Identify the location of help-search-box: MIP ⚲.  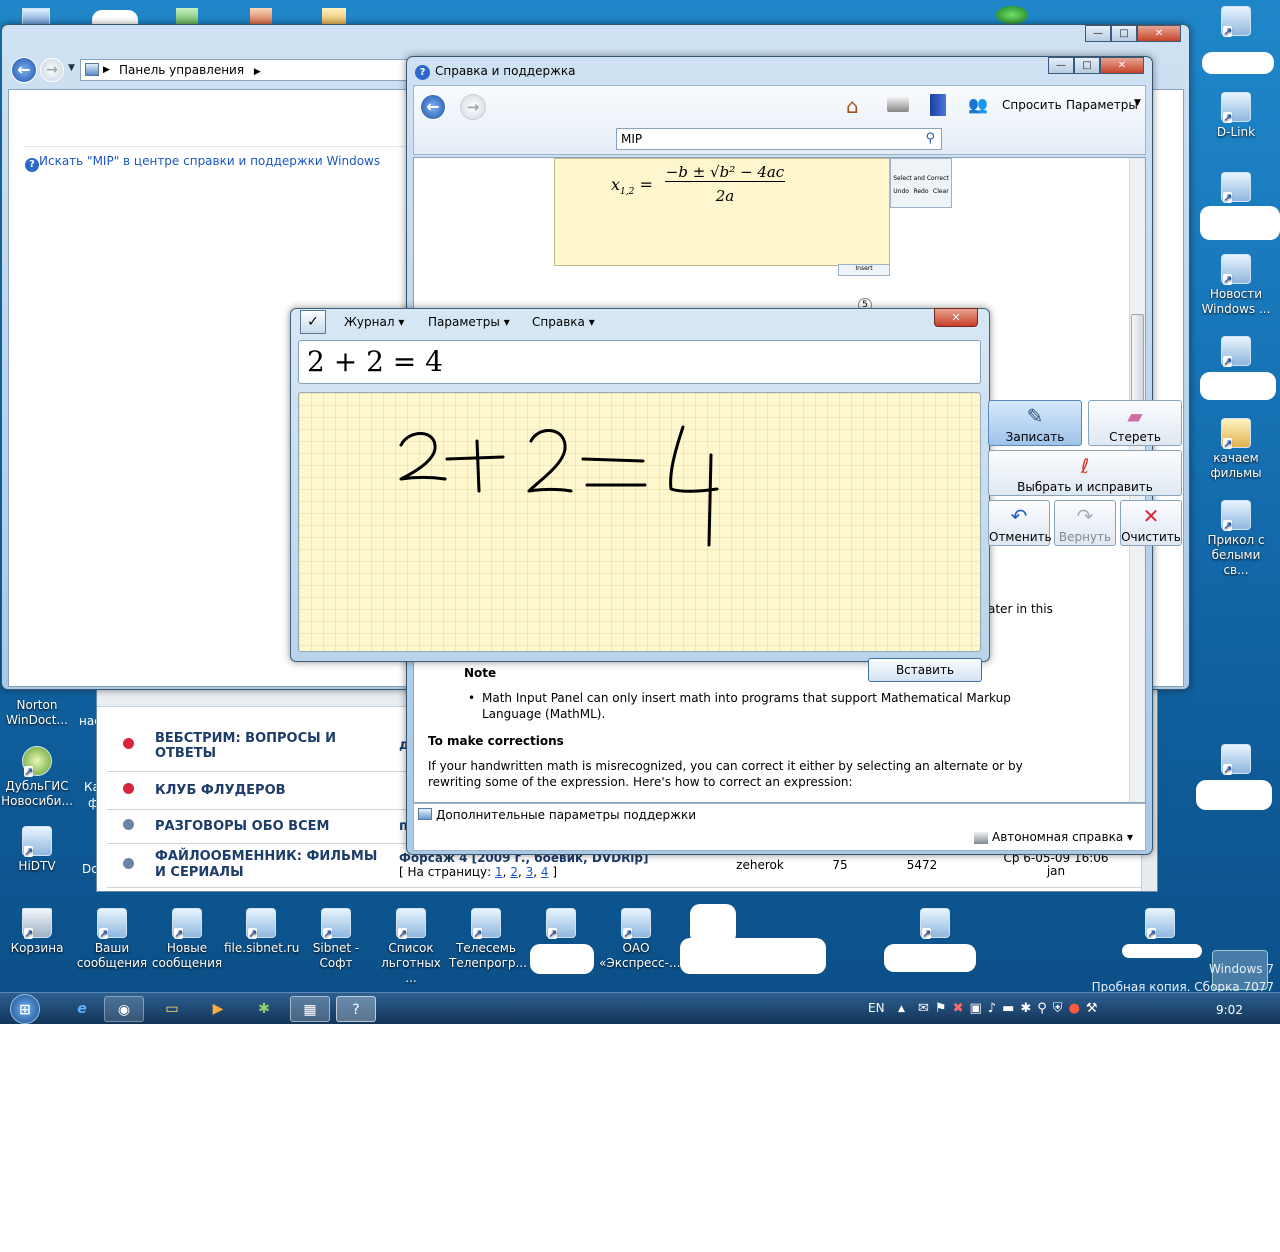
(779, 139).